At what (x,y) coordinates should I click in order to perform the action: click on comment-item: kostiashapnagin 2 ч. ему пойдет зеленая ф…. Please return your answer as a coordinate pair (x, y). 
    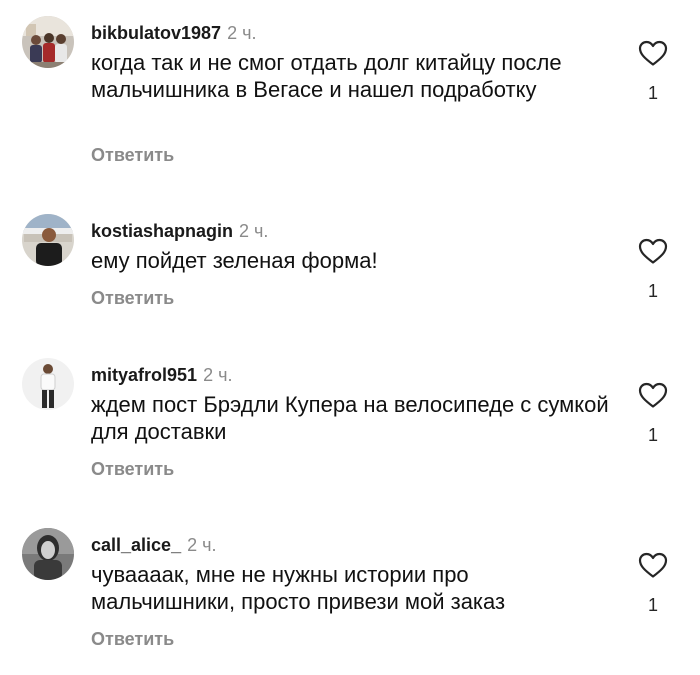
    Looking at the image, I should click on (350, 264).